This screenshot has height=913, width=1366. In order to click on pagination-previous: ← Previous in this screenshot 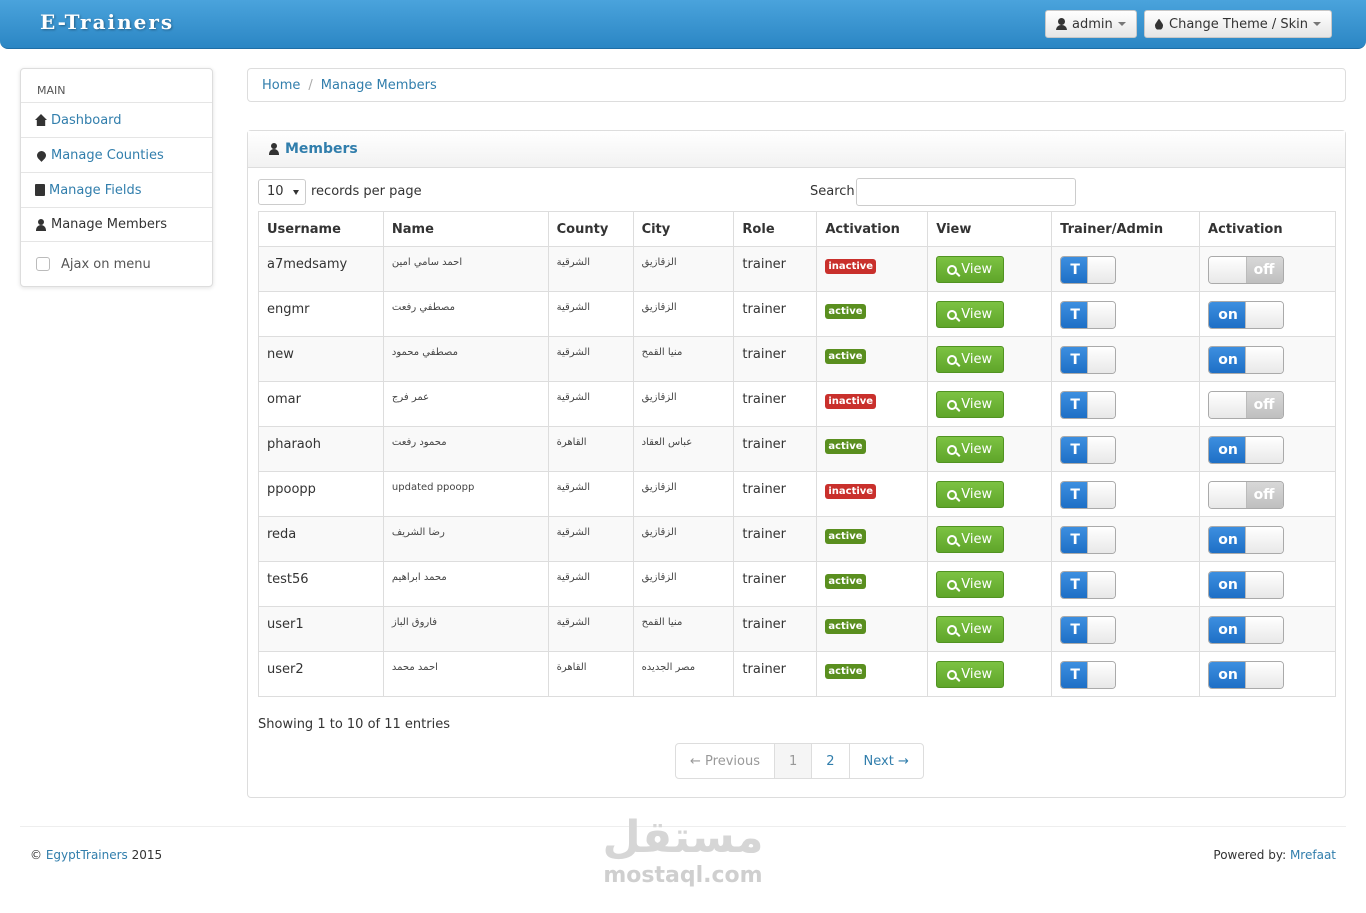, I will do `click(725, 761)`.